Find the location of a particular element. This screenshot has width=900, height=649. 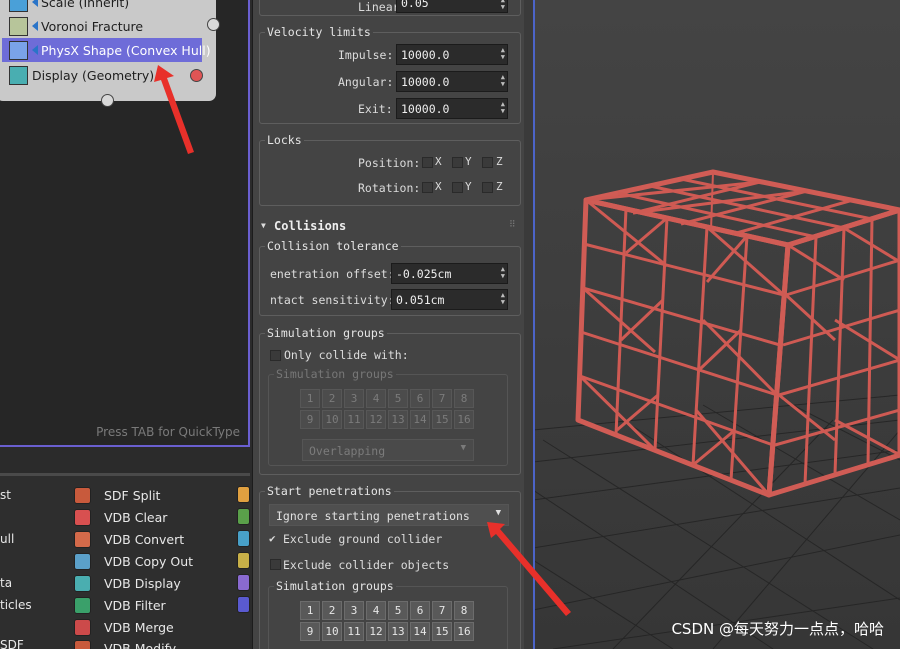

position-z-checkbox is located at coordinates (487, 162).